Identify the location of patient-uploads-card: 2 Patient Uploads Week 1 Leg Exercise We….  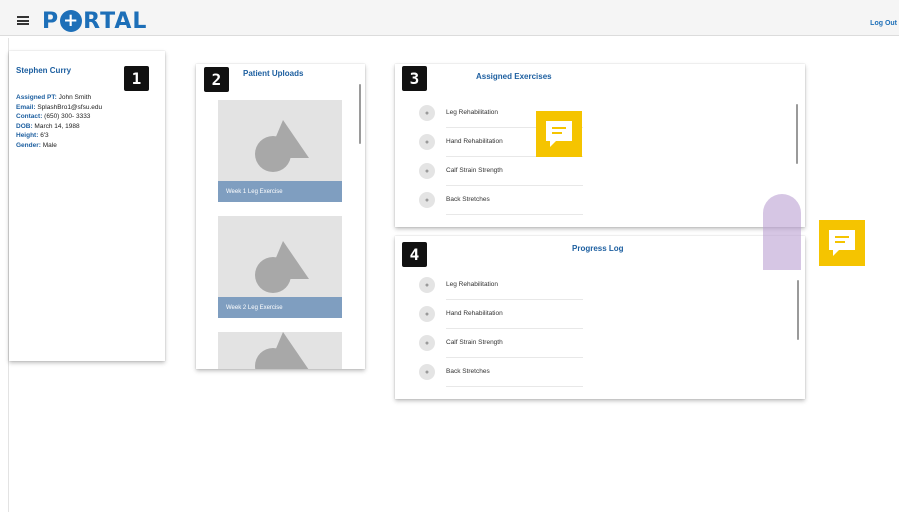
(280, 216).